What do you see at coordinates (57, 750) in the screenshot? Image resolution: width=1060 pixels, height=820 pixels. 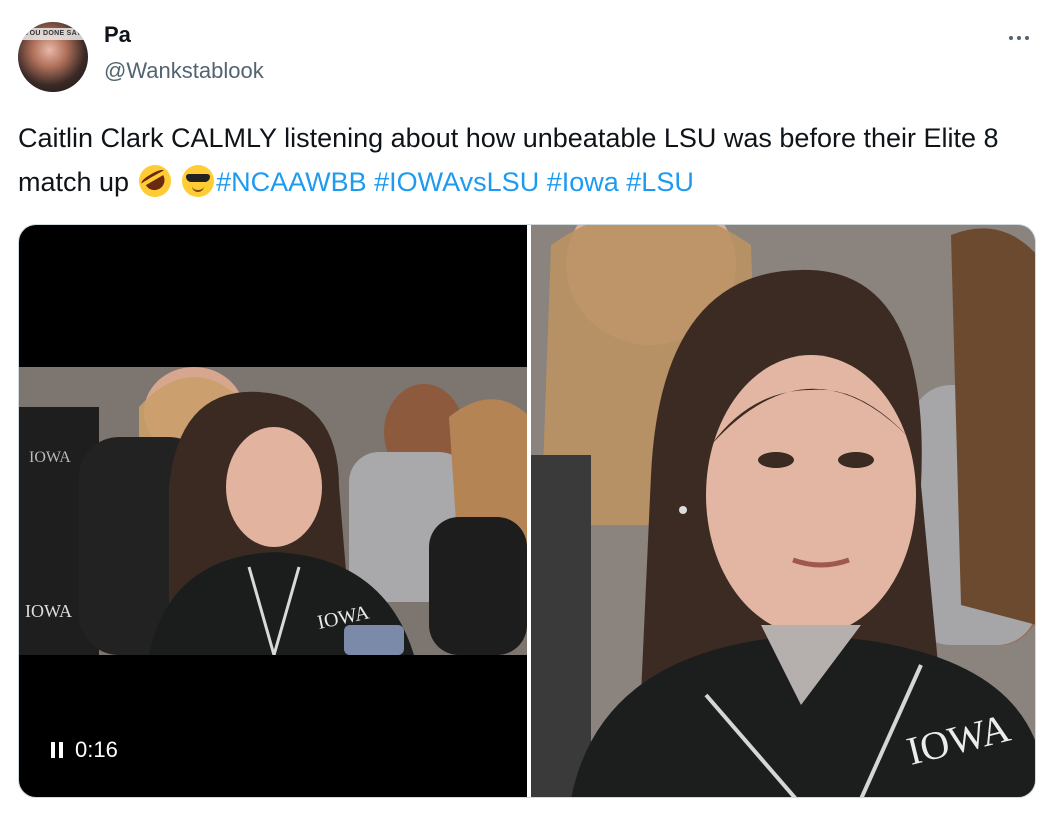 I see `pause-icon` at bounding box center [57, 750].